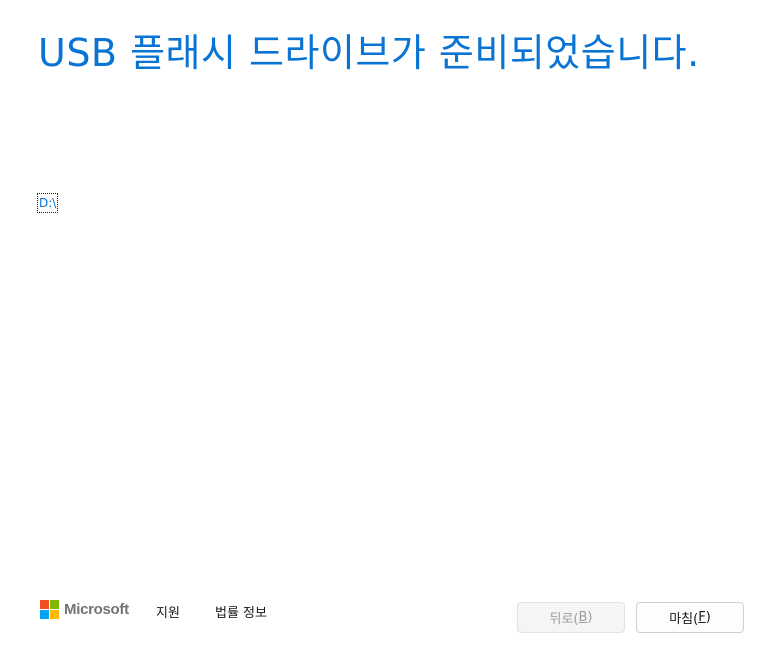  I want to click on legal-info-link: 법률 정보, so click(241, 611).